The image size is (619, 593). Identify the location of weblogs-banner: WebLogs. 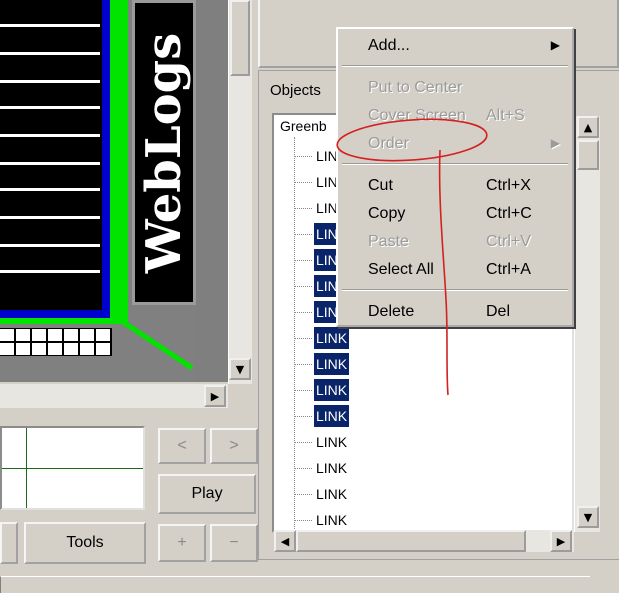
(164, 152).